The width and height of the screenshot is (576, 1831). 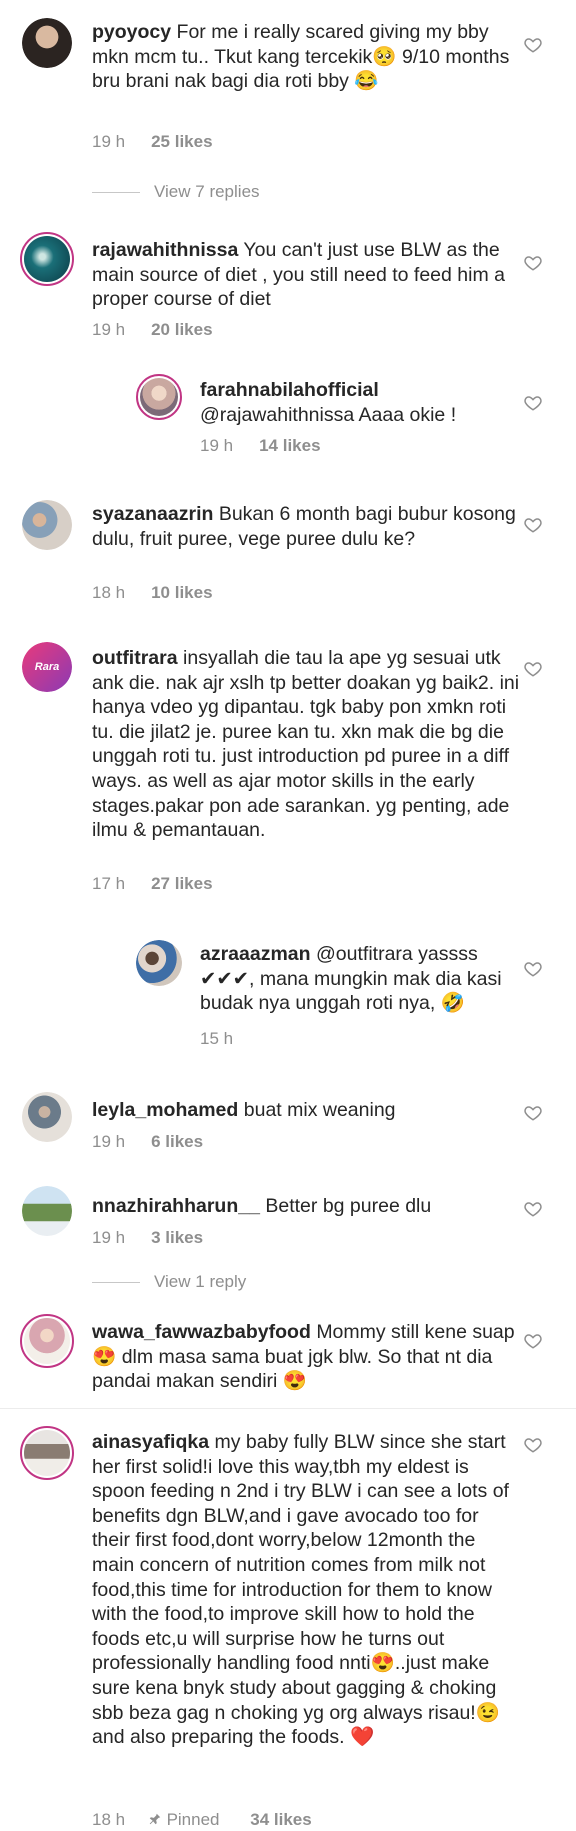 What do you see at coordinates (177, 1141) in the screenshot?
I see `comment-likes: 6 likes` at bounding box center [177, 1141].